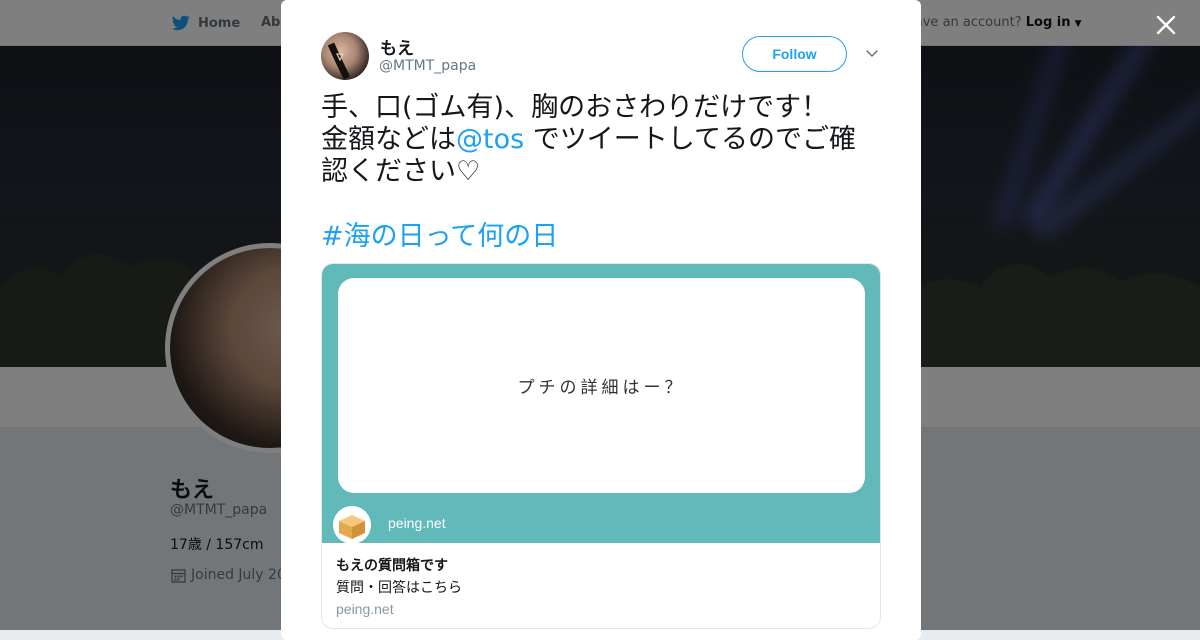 Image resolution: width=1200 pixels, height=640 pixels. What do you see at coordinates (575, 107) in the screenshot?
I see `tweet-text-line: 手、口(ゴム有)、胸のおさわりだけです！` at bounding box center [575, 107].